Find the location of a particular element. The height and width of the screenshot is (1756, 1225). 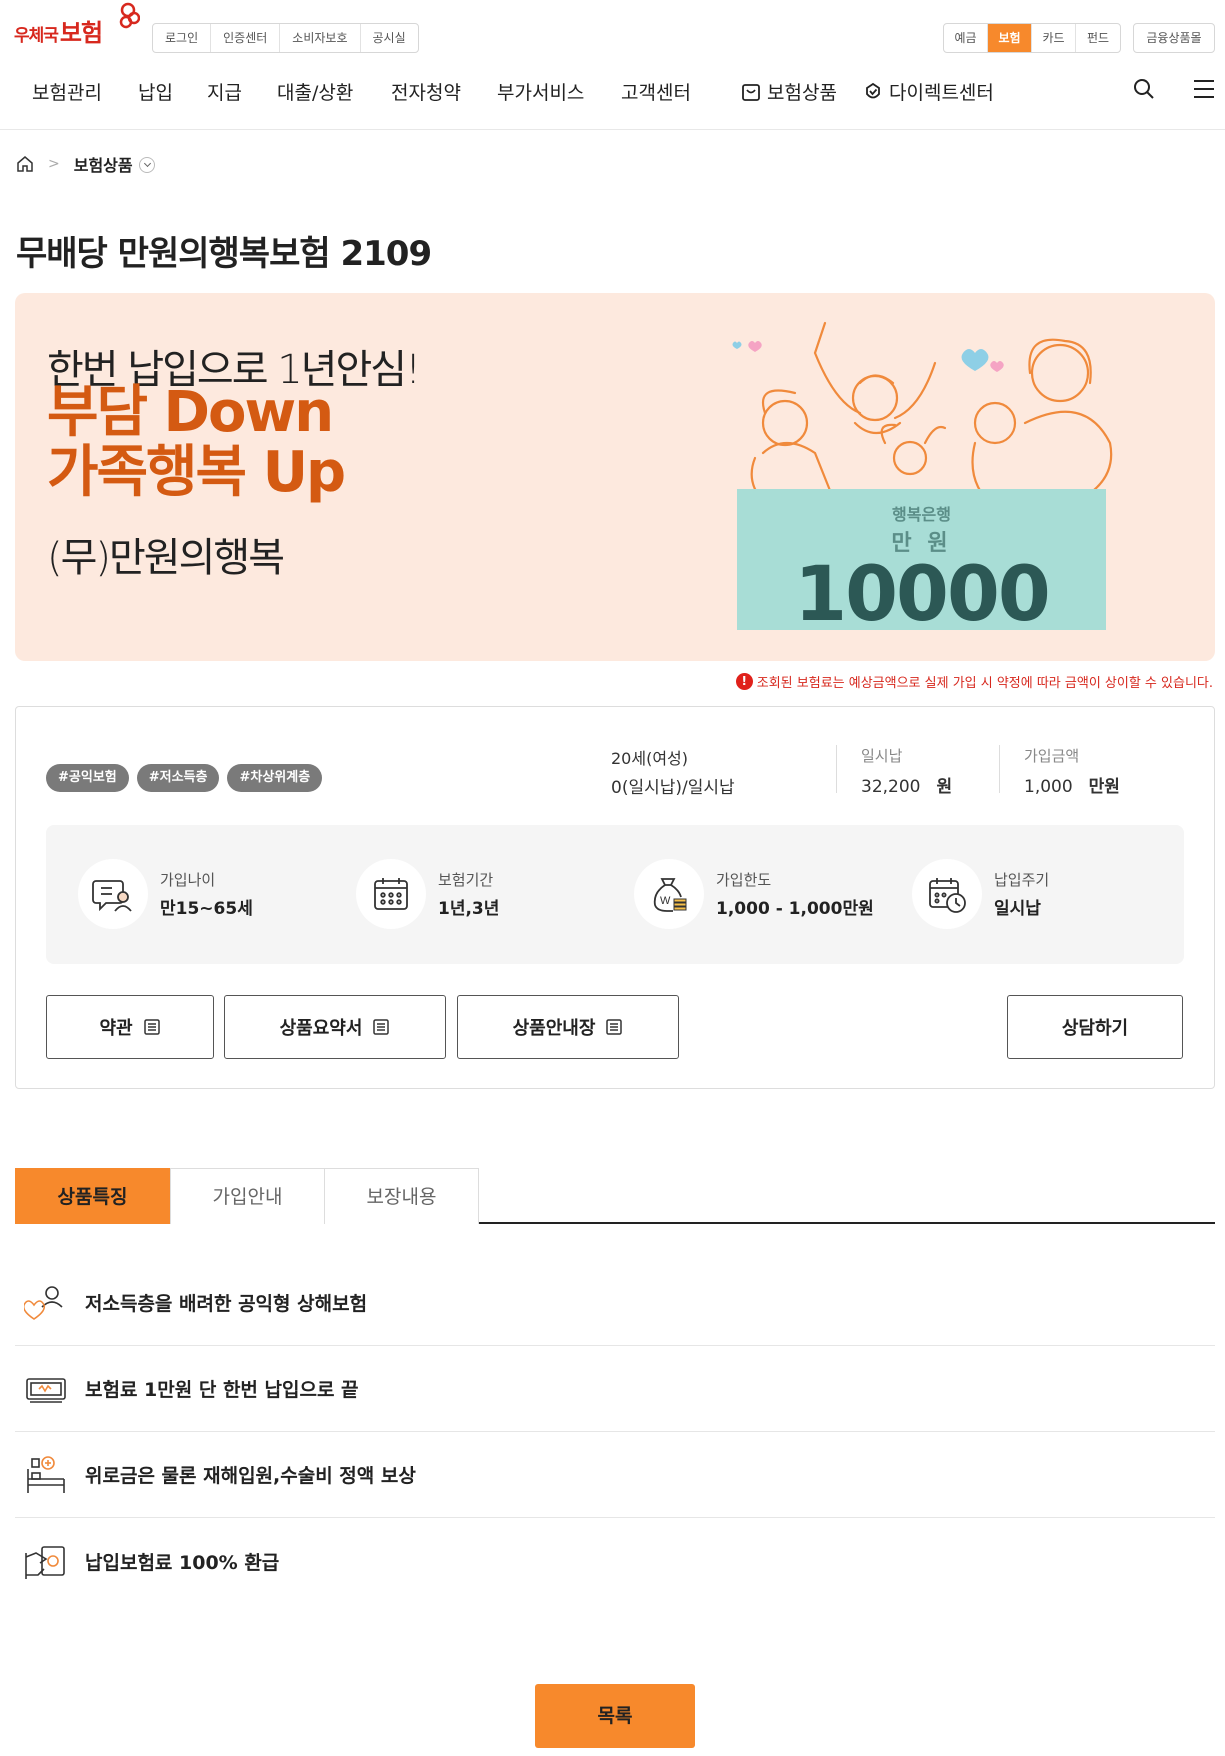

service-tab-fund: 펀드 is located at coordinates (1098, 38).